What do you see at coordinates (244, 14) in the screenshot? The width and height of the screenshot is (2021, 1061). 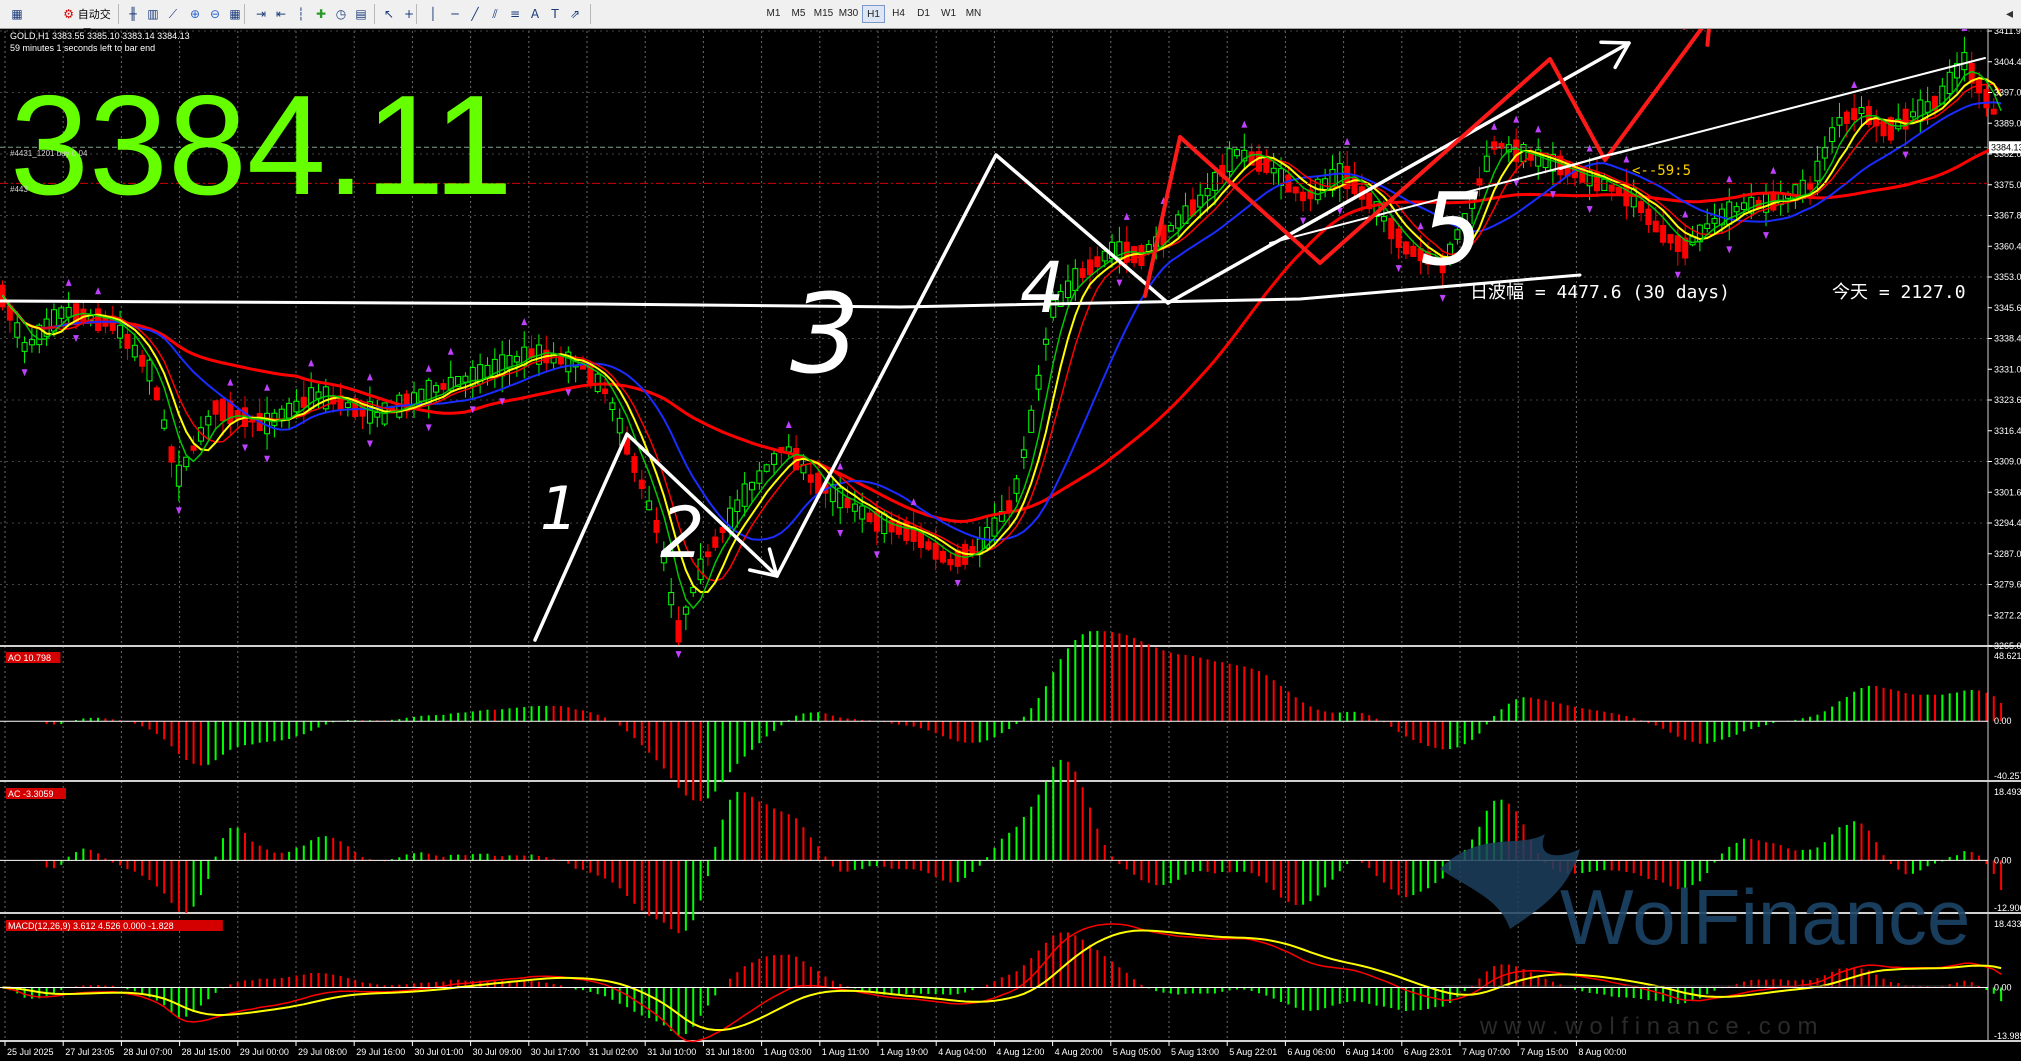 I see `toolbar-separator` at bounding box center [244, 14].